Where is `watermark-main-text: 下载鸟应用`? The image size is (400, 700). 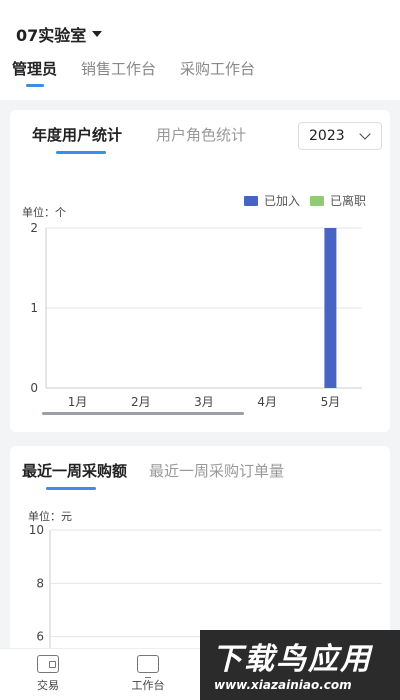 watermark-main-text: 下载鸟应用 is located at coordinates (292, 659).